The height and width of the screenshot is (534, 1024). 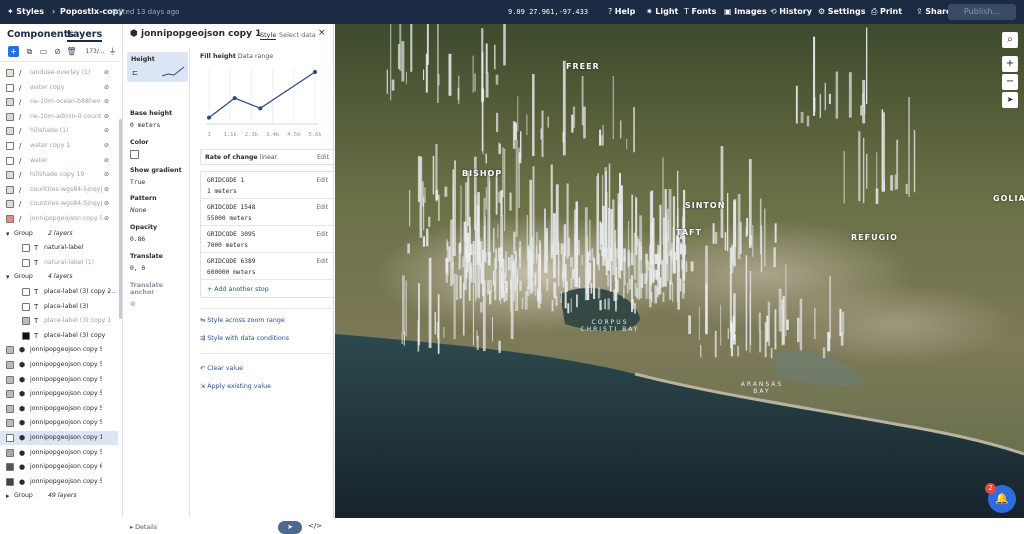 I want to click on code-view-button: </>, so click(x=315, y=526).